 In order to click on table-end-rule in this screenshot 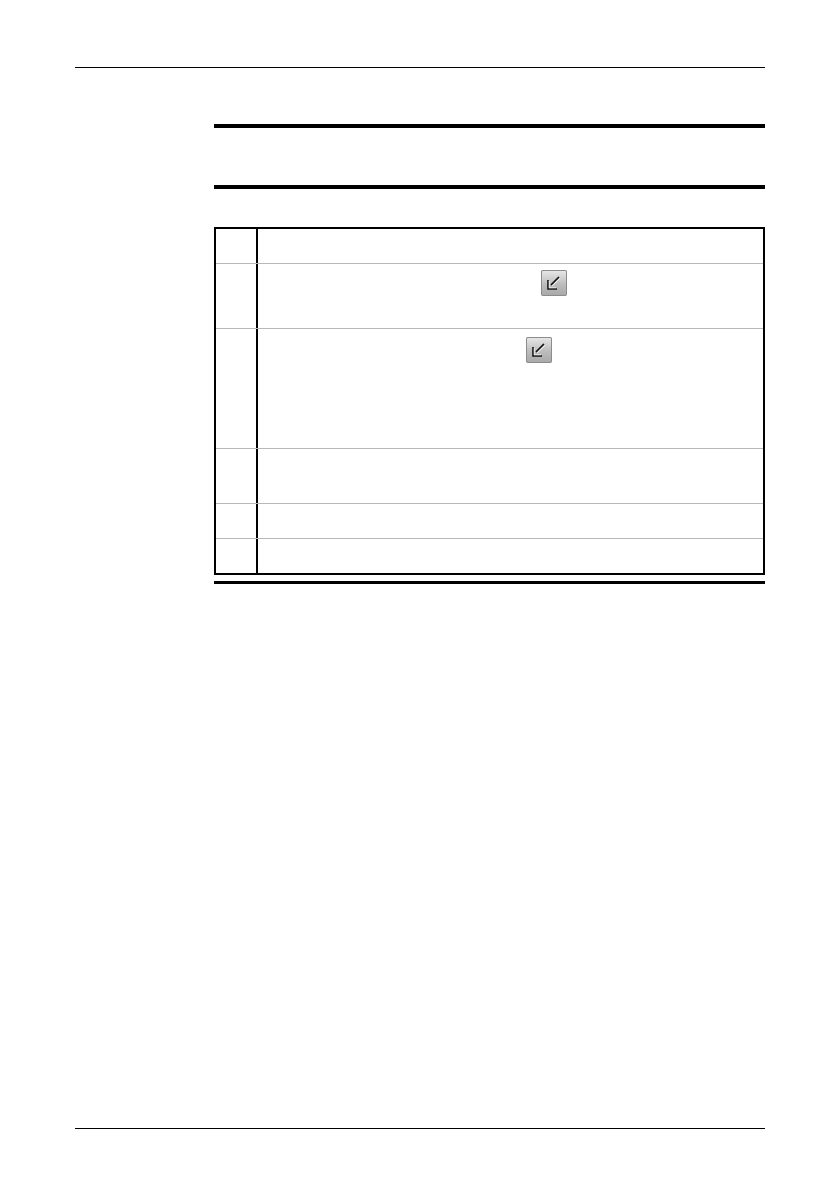, I will do `click(489, 582)`.